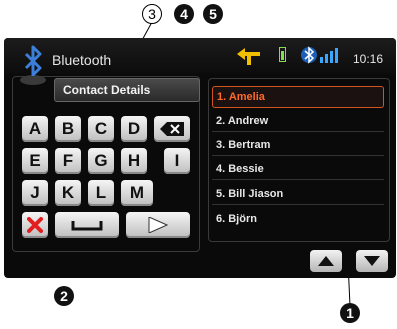  I want to click on key-l: L, so click(101, 193).